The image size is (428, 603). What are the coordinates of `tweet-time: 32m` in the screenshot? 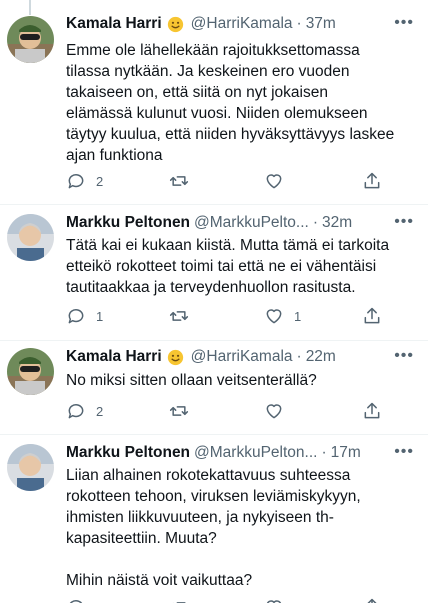 It's located at (337, 223).